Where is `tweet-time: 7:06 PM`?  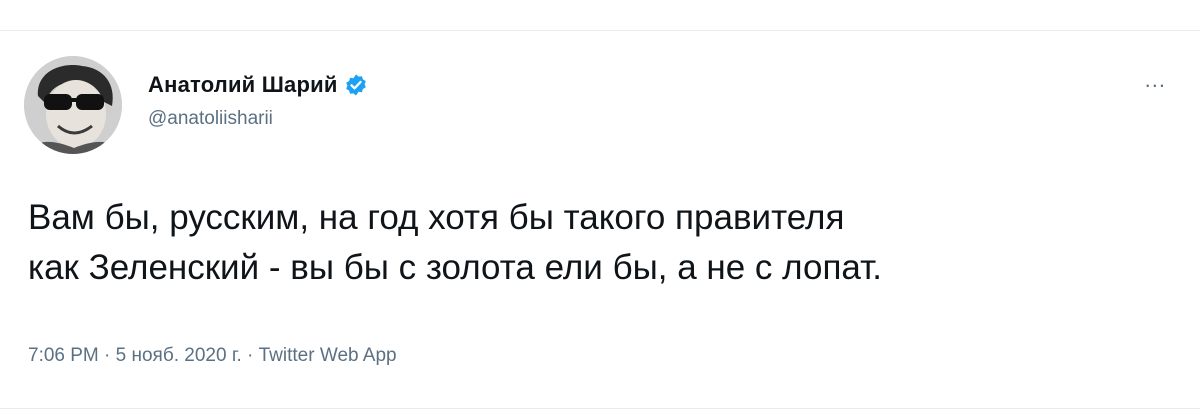 tweet-time: 7:06 PM is located at coordinates (63, 355).